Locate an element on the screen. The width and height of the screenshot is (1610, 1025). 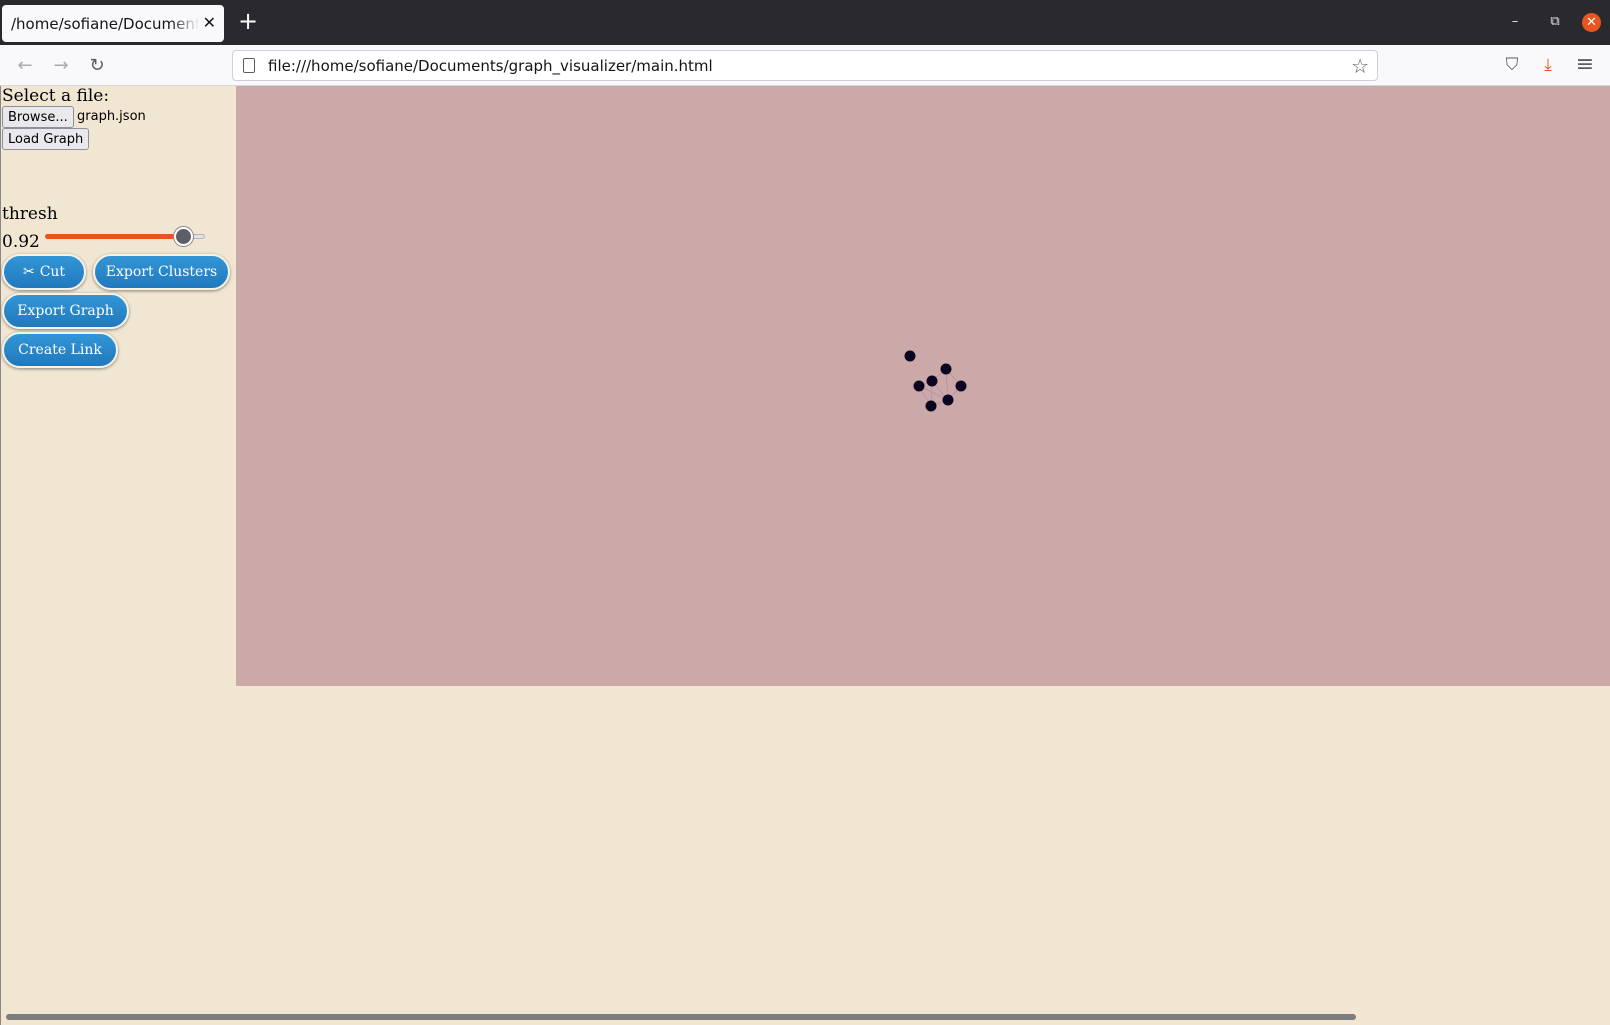
bookmark-star-icon: ☆ is located at coordinates (1360, 66).